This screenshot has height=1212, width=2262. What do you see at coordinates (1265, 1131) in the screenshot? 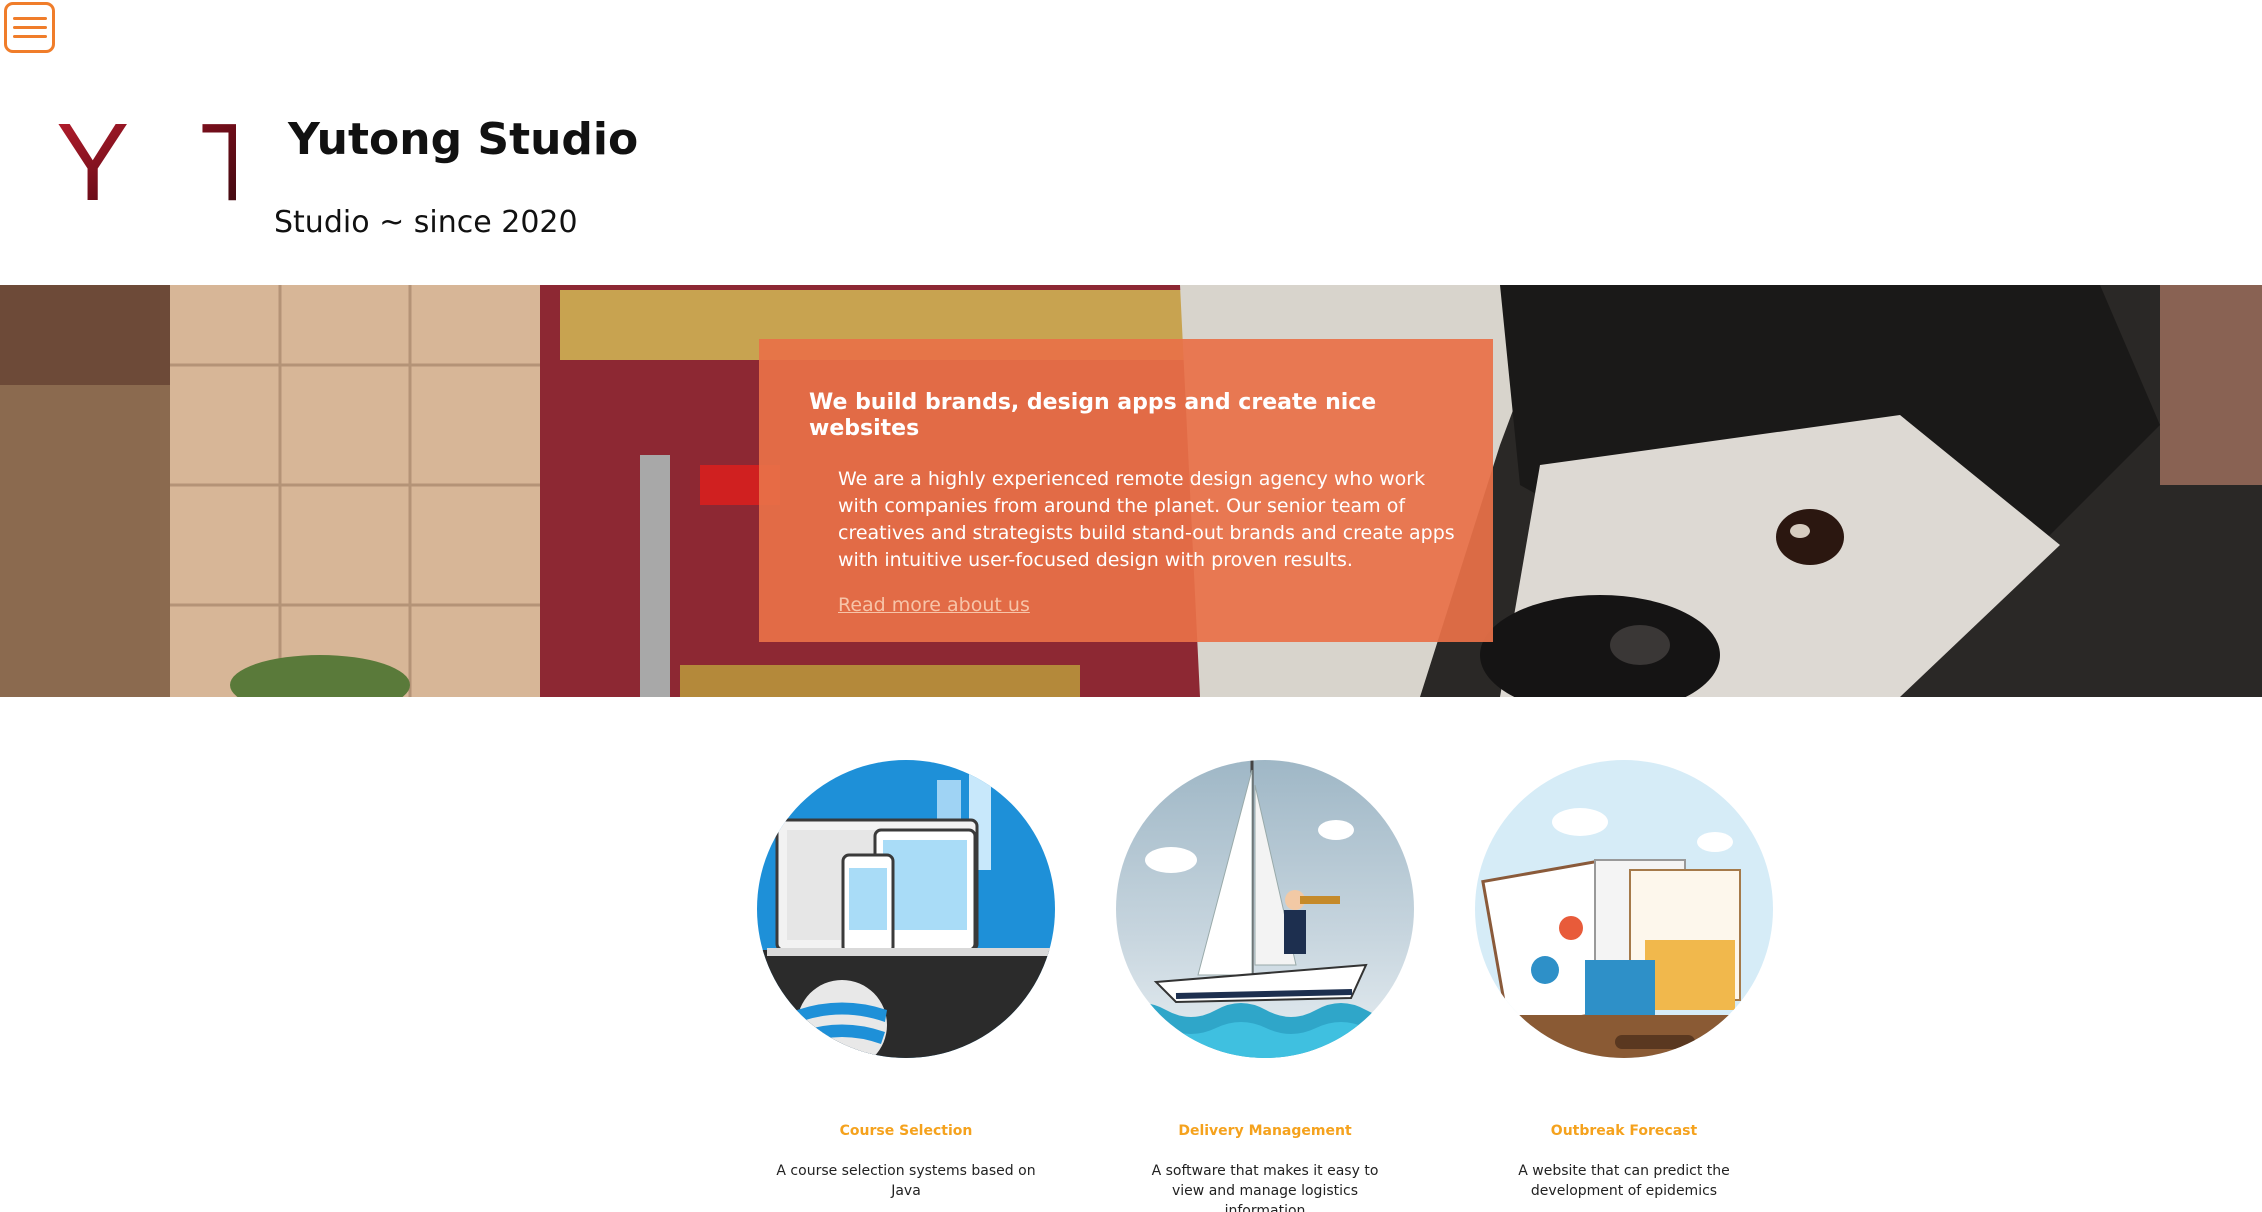
I see `feature-title: Delivery Management` at bounding box center [1265, 1131].